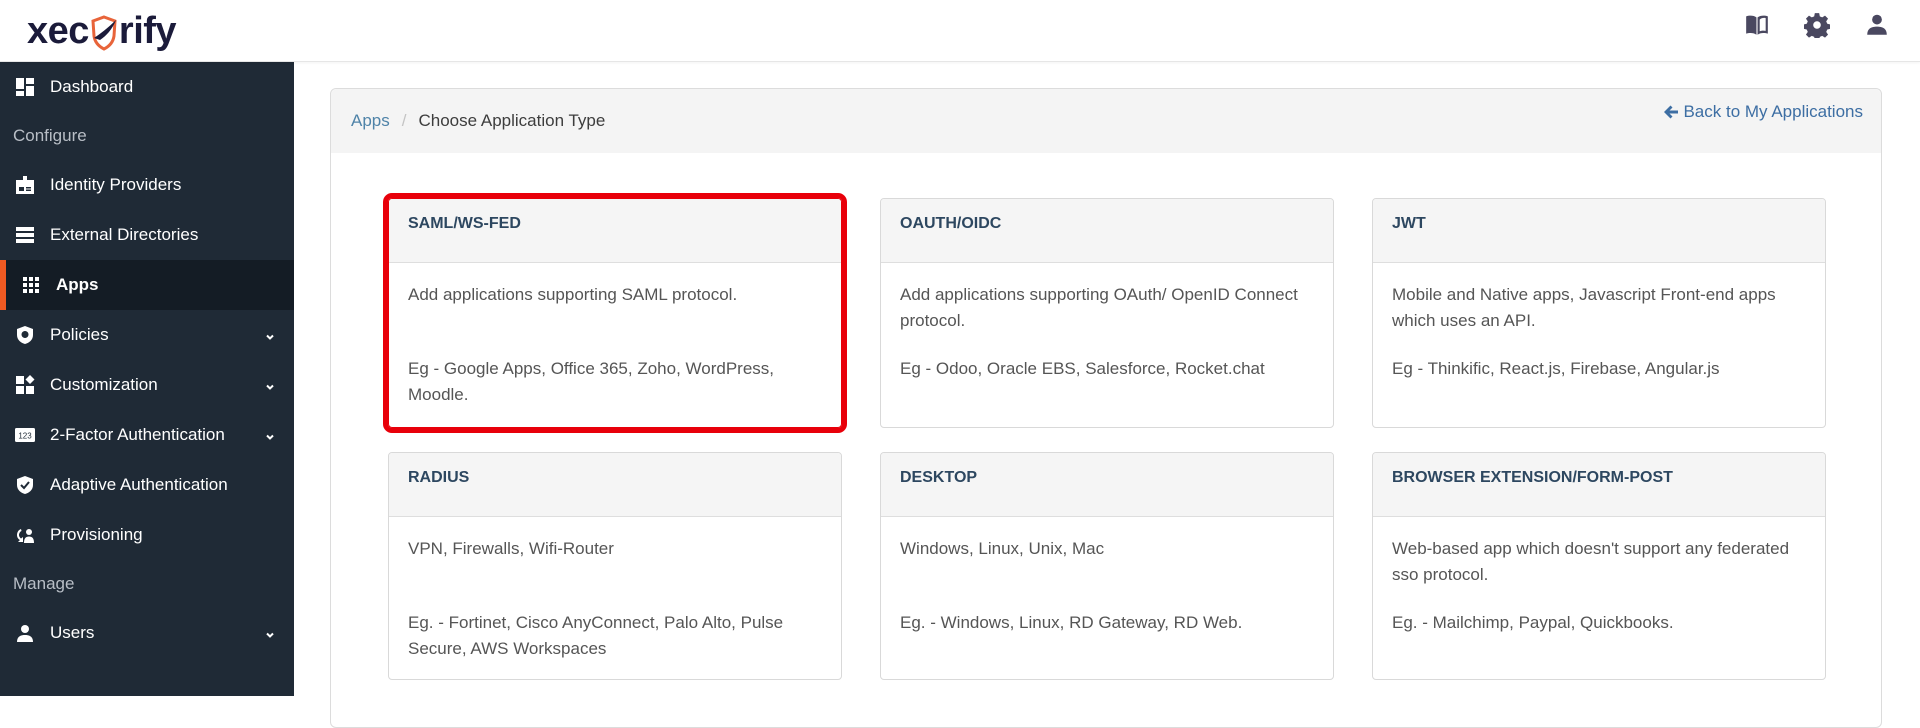  Describe the element at coordinates (25, 235) in the screenshot. I see `server-icon` at that location.